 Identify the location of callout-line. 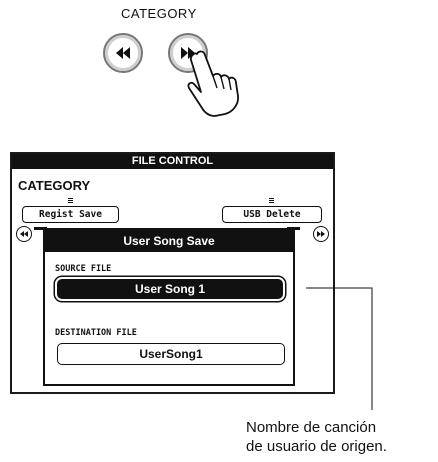
(339, 348).